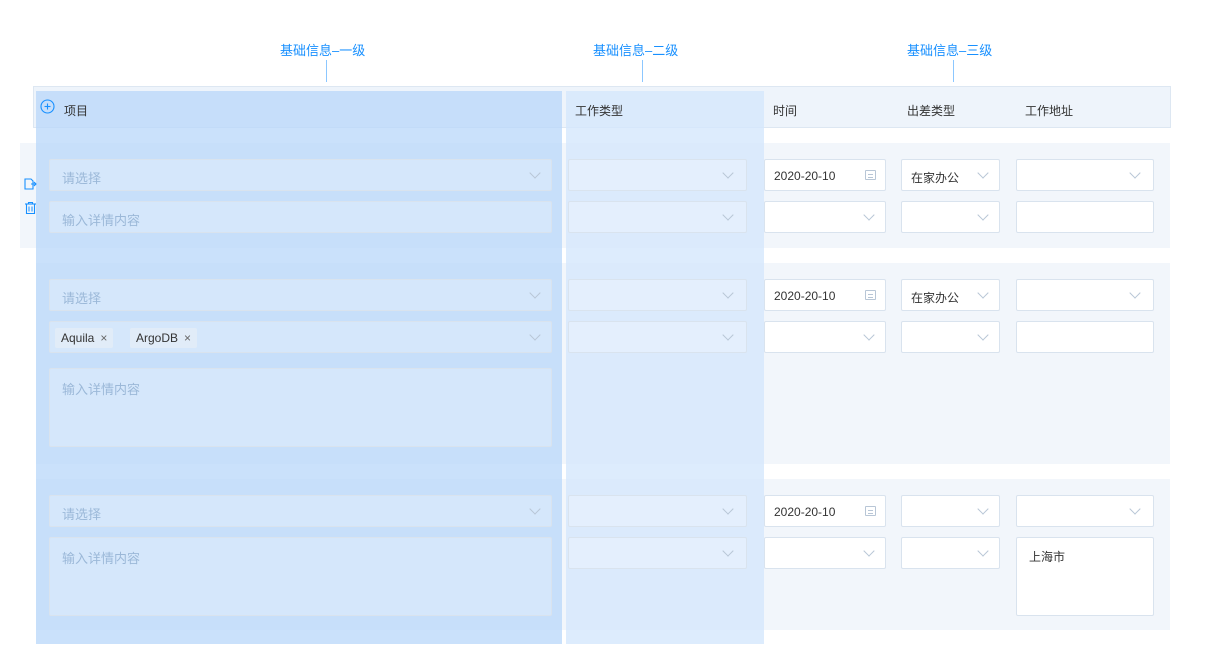 The image size is (1208, 671). What do you see at coordinates (1085, 576) in the screenshot?
I see `address-textarea-3: 上海市` at bounding box center [1085, 576].